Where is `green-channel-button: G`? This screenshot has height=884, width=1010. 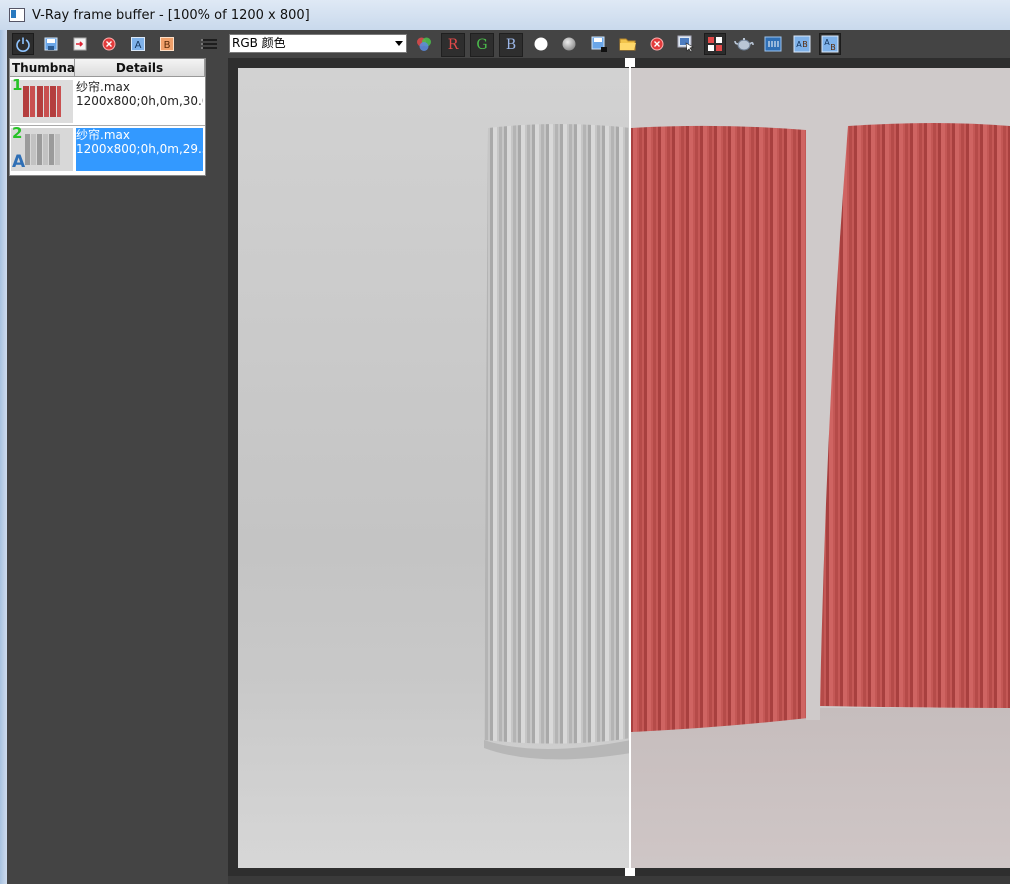
green-channel-button: G is located at coordinates (482, 45).